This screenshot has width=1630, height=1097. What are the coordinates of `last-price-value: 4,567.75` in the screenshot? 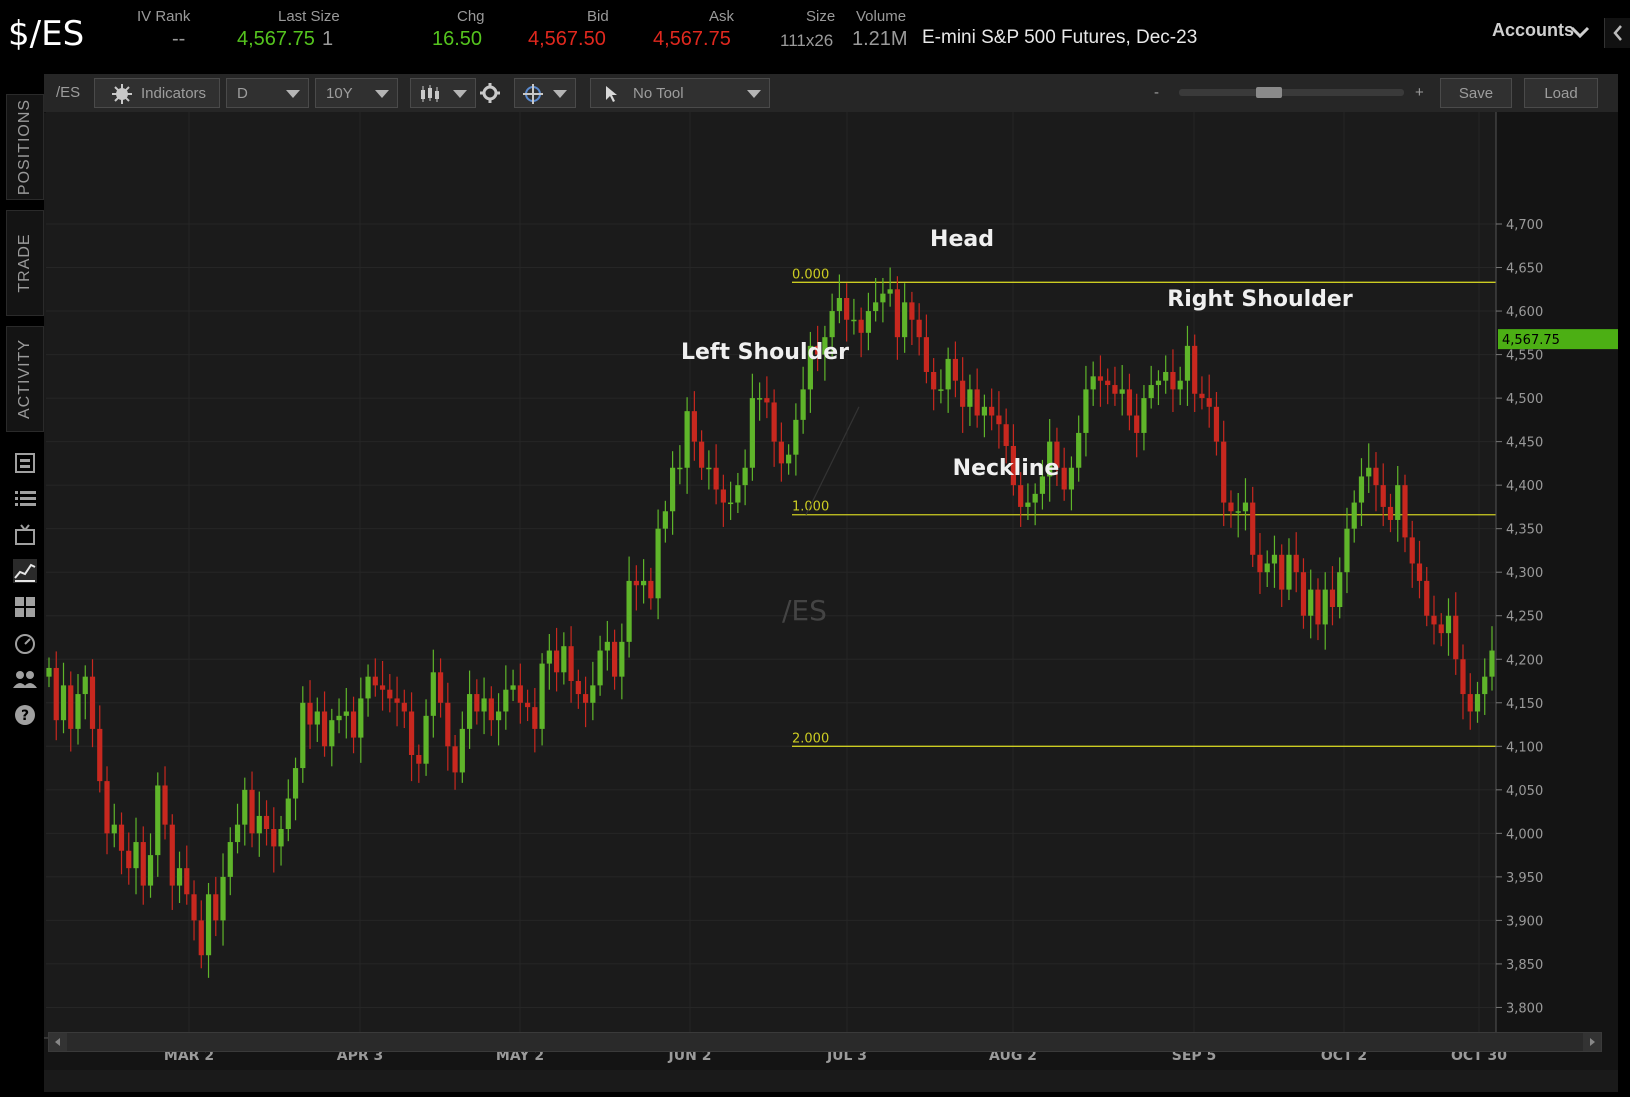 It's located at (276, 39).